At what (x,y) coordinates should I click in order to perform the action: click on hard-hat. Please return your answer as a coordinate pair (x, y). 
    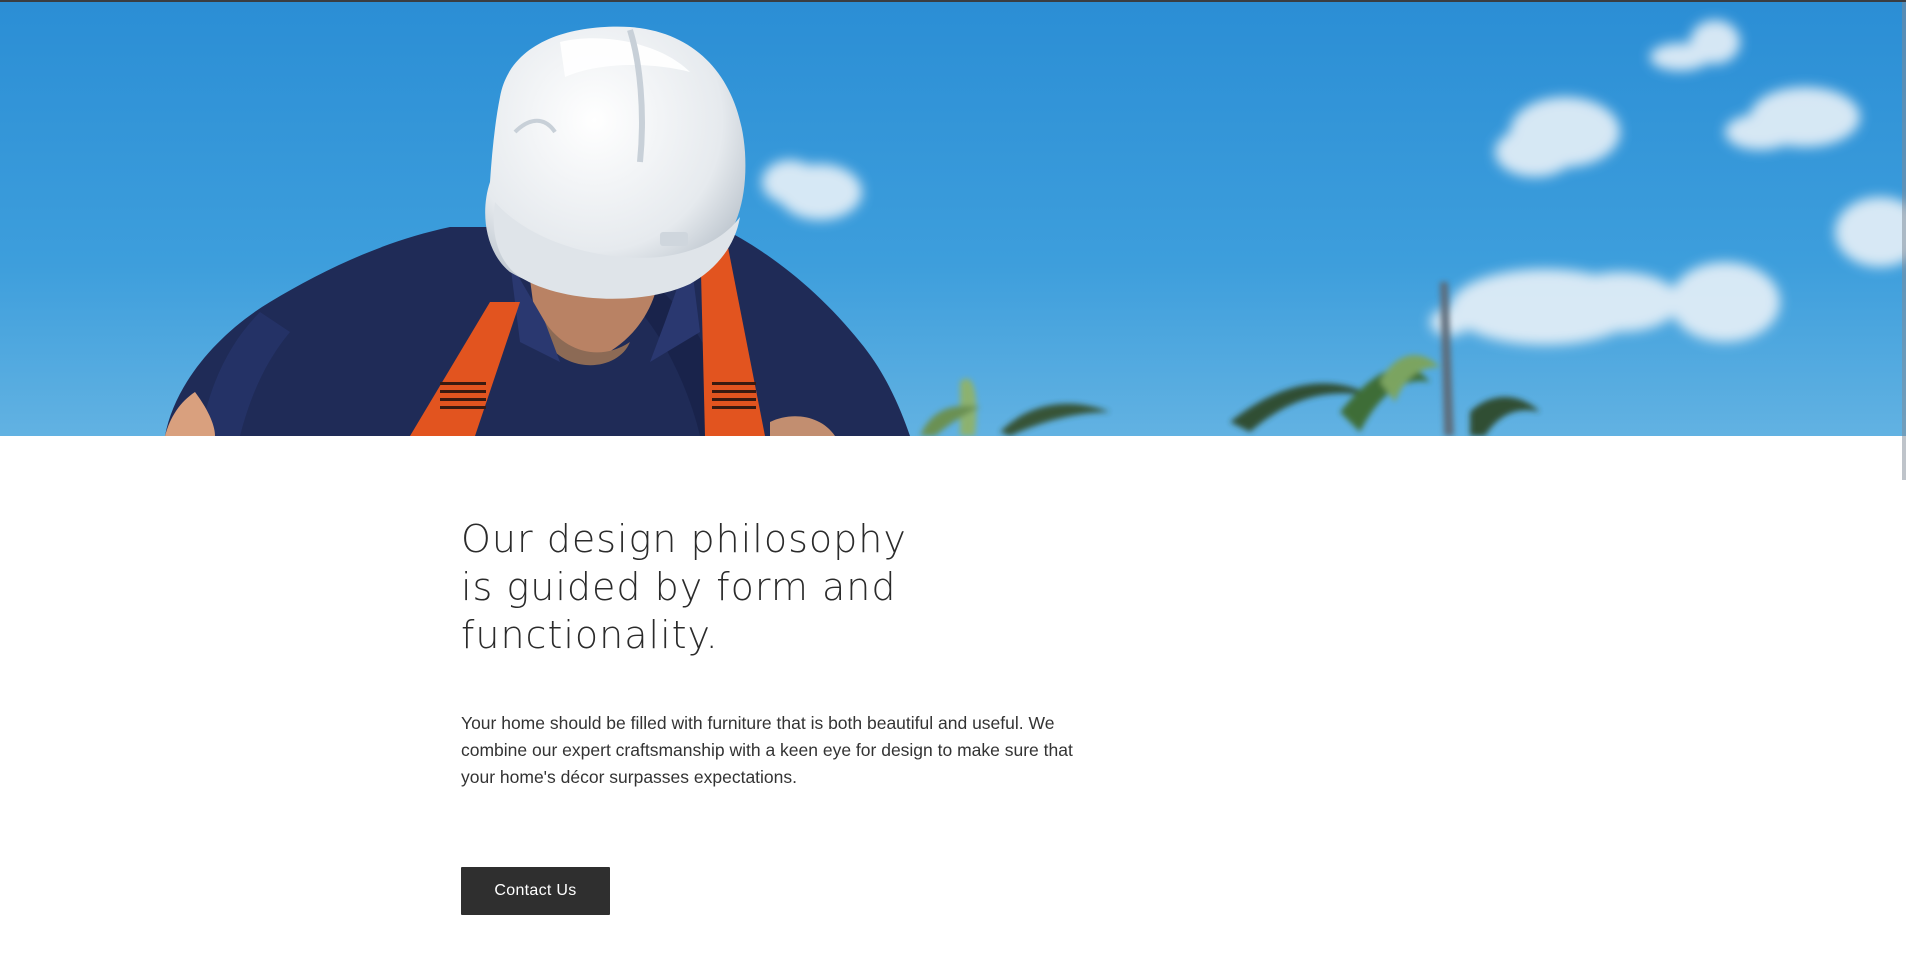
    Looking at the image, I should click on (615, 162).